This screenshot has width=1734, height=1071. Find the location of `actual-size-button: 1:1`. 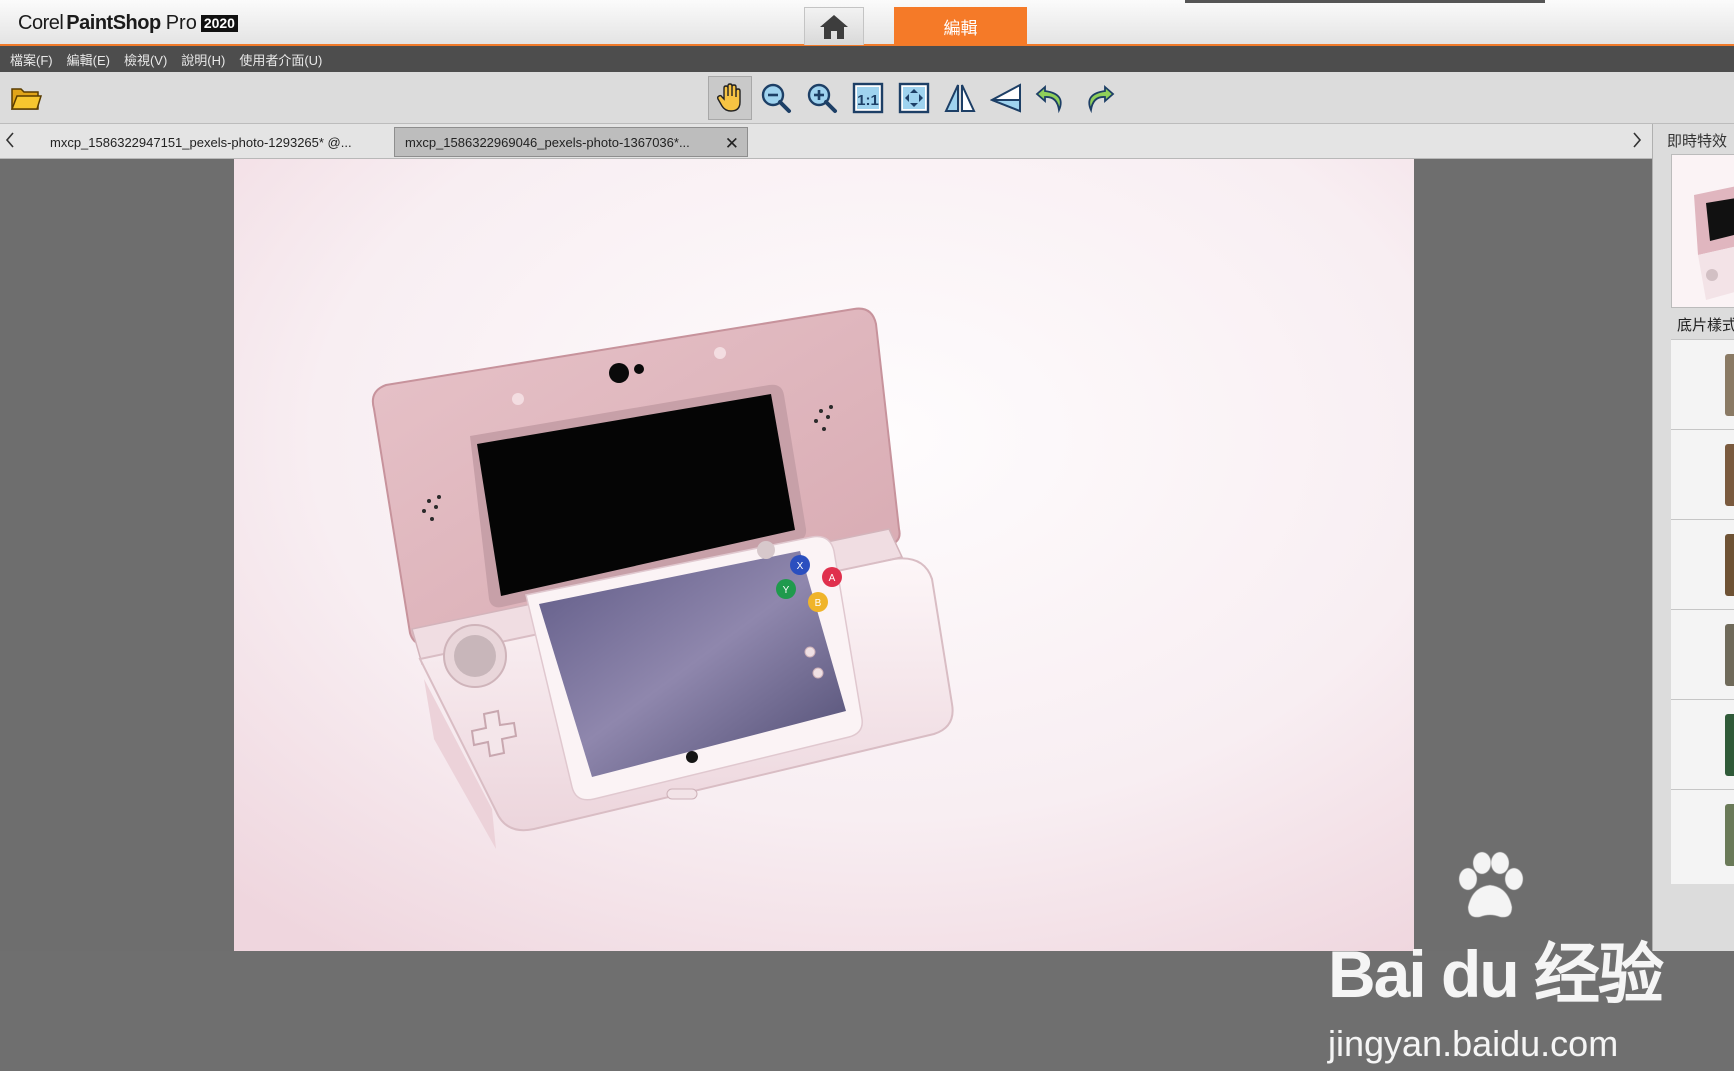

actual-size-button: 1:1 is located at coordinates (868, 98).